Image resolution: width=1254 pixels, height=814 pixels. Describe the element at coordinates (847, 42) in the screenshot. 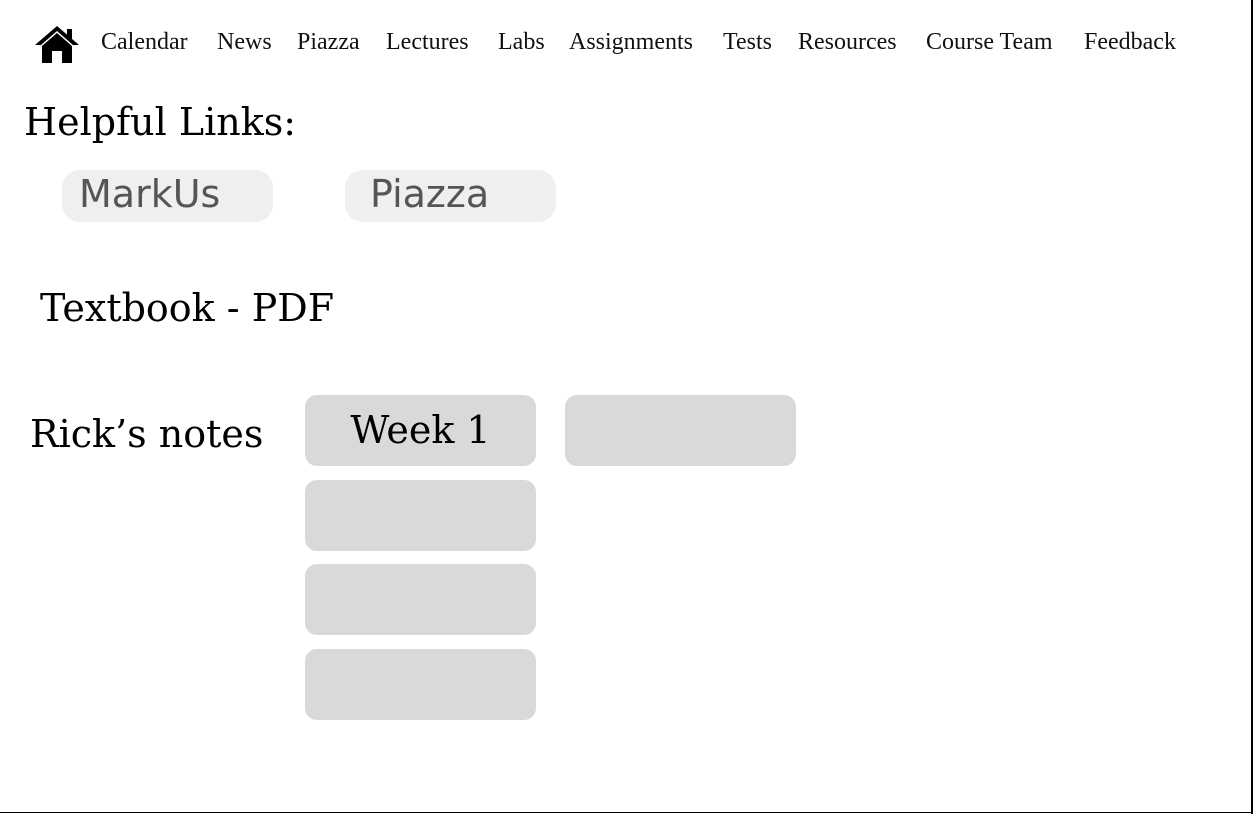

I see `nav-resources: Resources` at that location.